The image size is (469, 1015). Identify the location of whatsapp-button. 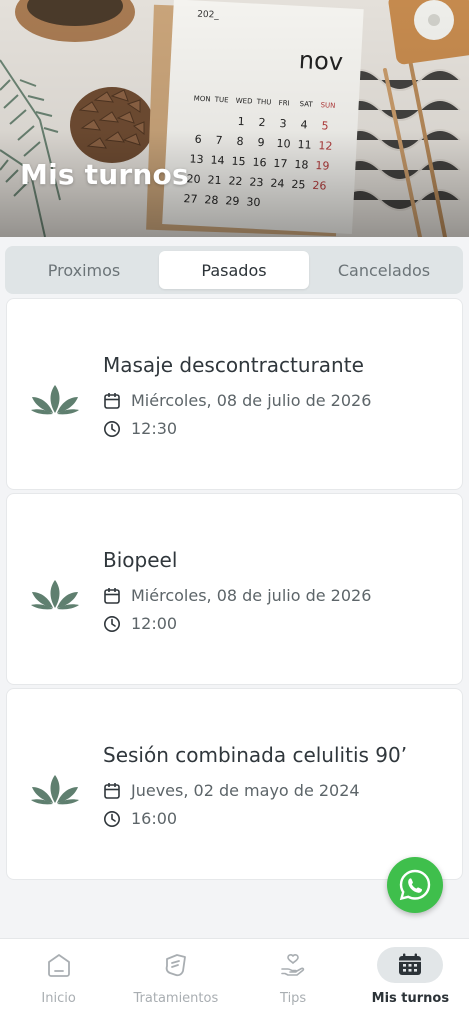
(415, 885).